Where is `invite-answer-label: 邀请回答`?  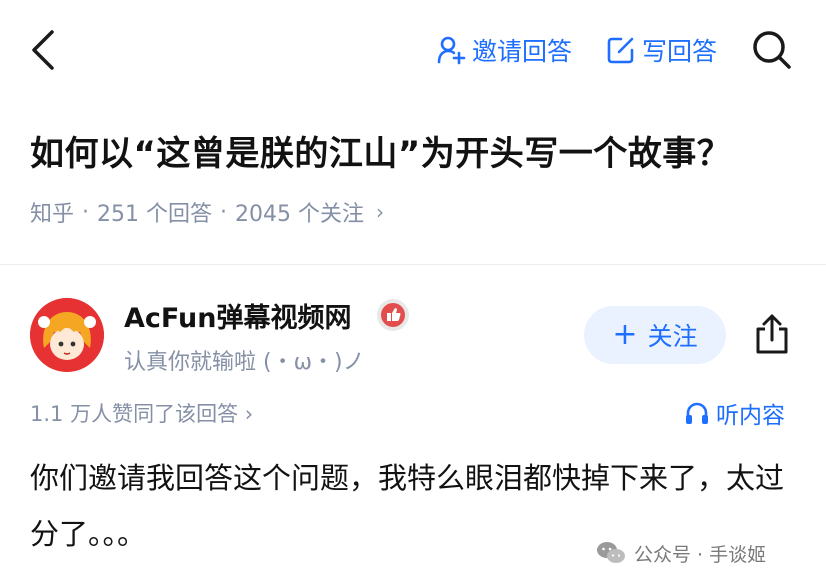
invite-answer-label: 邀请回答 is located at coordinates (522, 51).